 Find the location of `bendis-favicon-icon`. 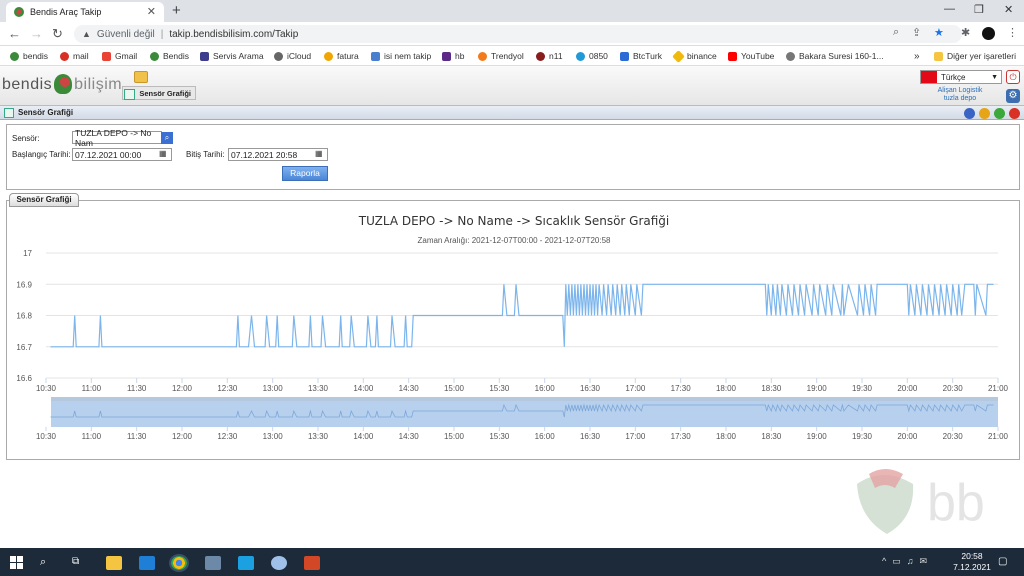

bendis-favicon-icon is located at coordinates (19, 12).